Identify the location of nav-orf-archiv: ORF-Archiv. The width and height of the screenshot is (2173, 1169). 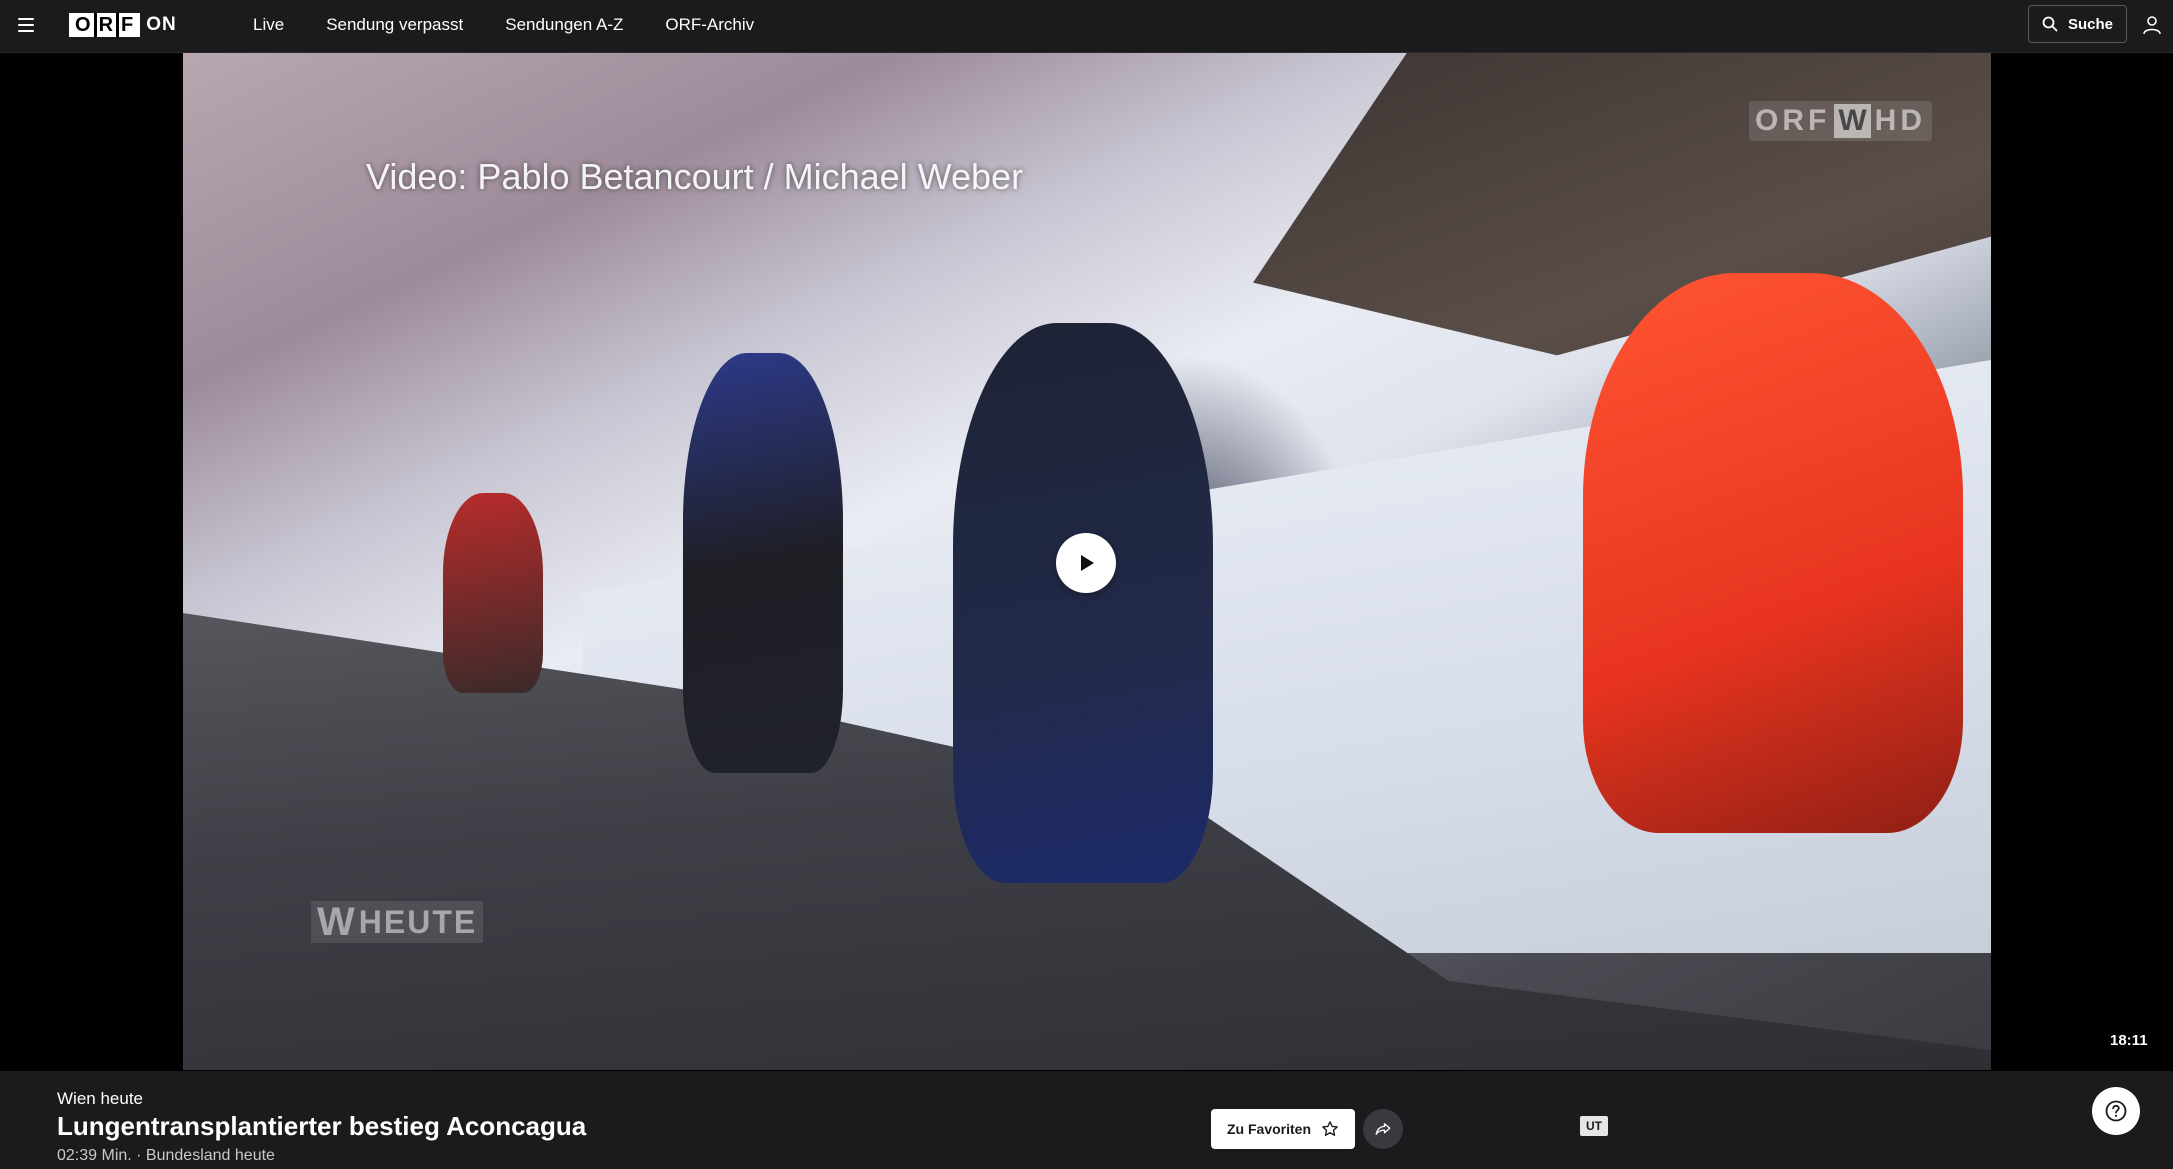
(709, 25).